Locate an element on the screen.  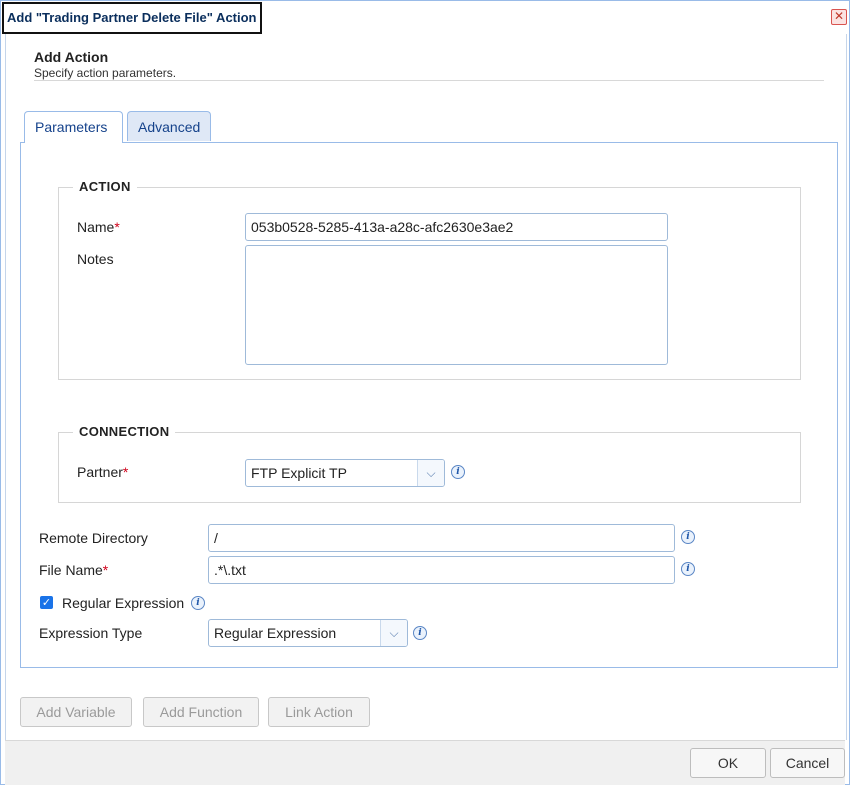
notes-label: Notes is located at coordinates (95, 259).